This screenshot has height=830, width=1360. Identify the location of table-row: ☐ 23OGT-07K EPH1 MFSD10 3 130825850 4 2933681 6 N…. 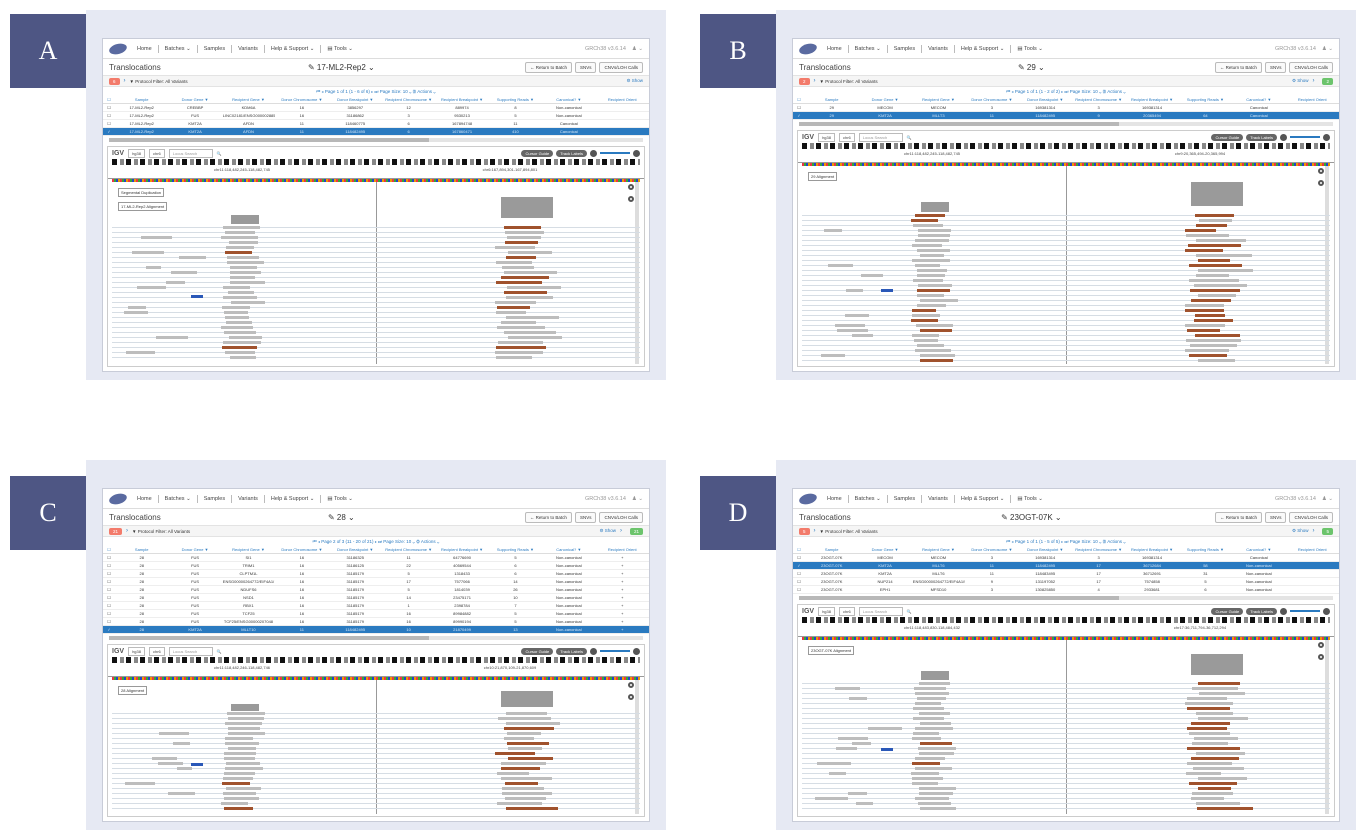
(1066, 589).